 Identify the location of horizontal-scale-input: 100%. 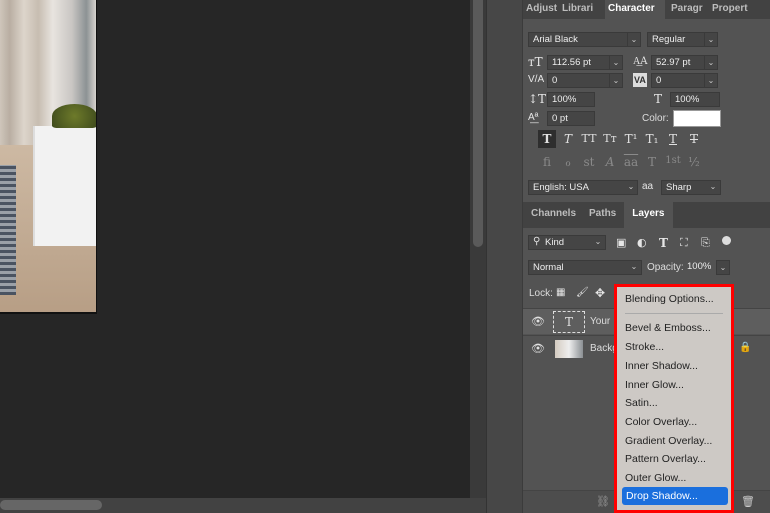
(695, 99).